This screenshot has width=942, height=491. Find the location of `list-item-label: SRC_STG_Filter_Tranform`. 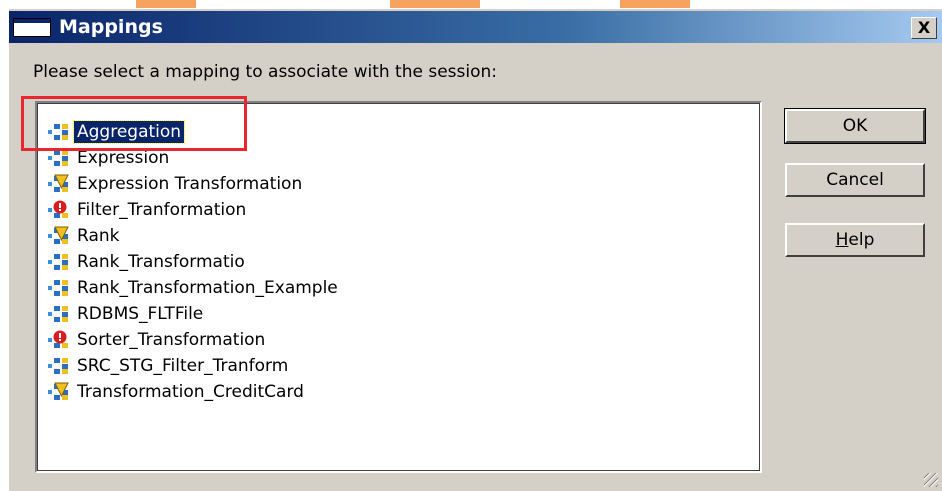

list-item-label: SRC_STG_Filter_Tranform is located at coordinates (183, 366).